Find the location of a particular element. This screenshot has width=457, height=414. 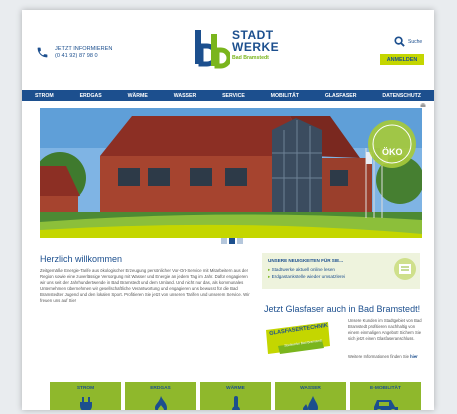

flame-icon is located at coordinates (160, 403).